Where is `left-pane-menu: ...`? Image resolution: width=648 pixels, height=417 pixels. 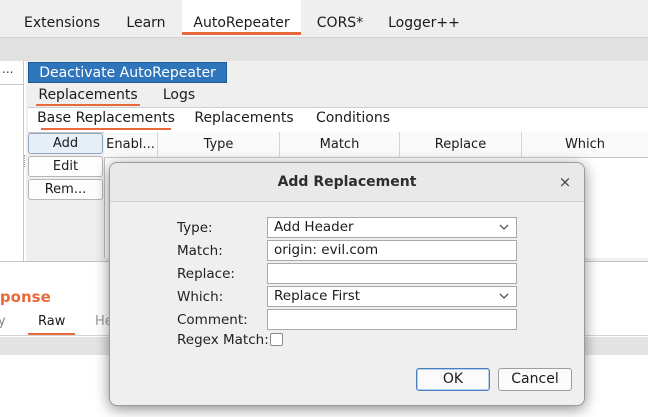 left-pane-menu: ... is located at coordinates (7, 69).